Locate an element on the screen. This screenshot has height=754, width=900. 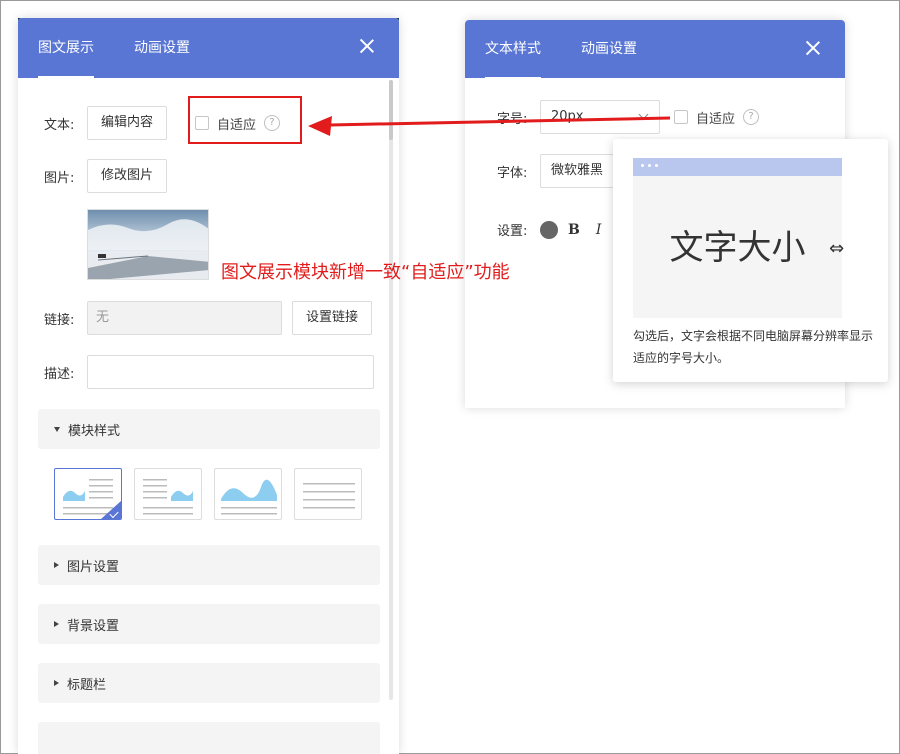
panel-tabs: 图文展示 动画设置 is located at coordinates (208, 48).